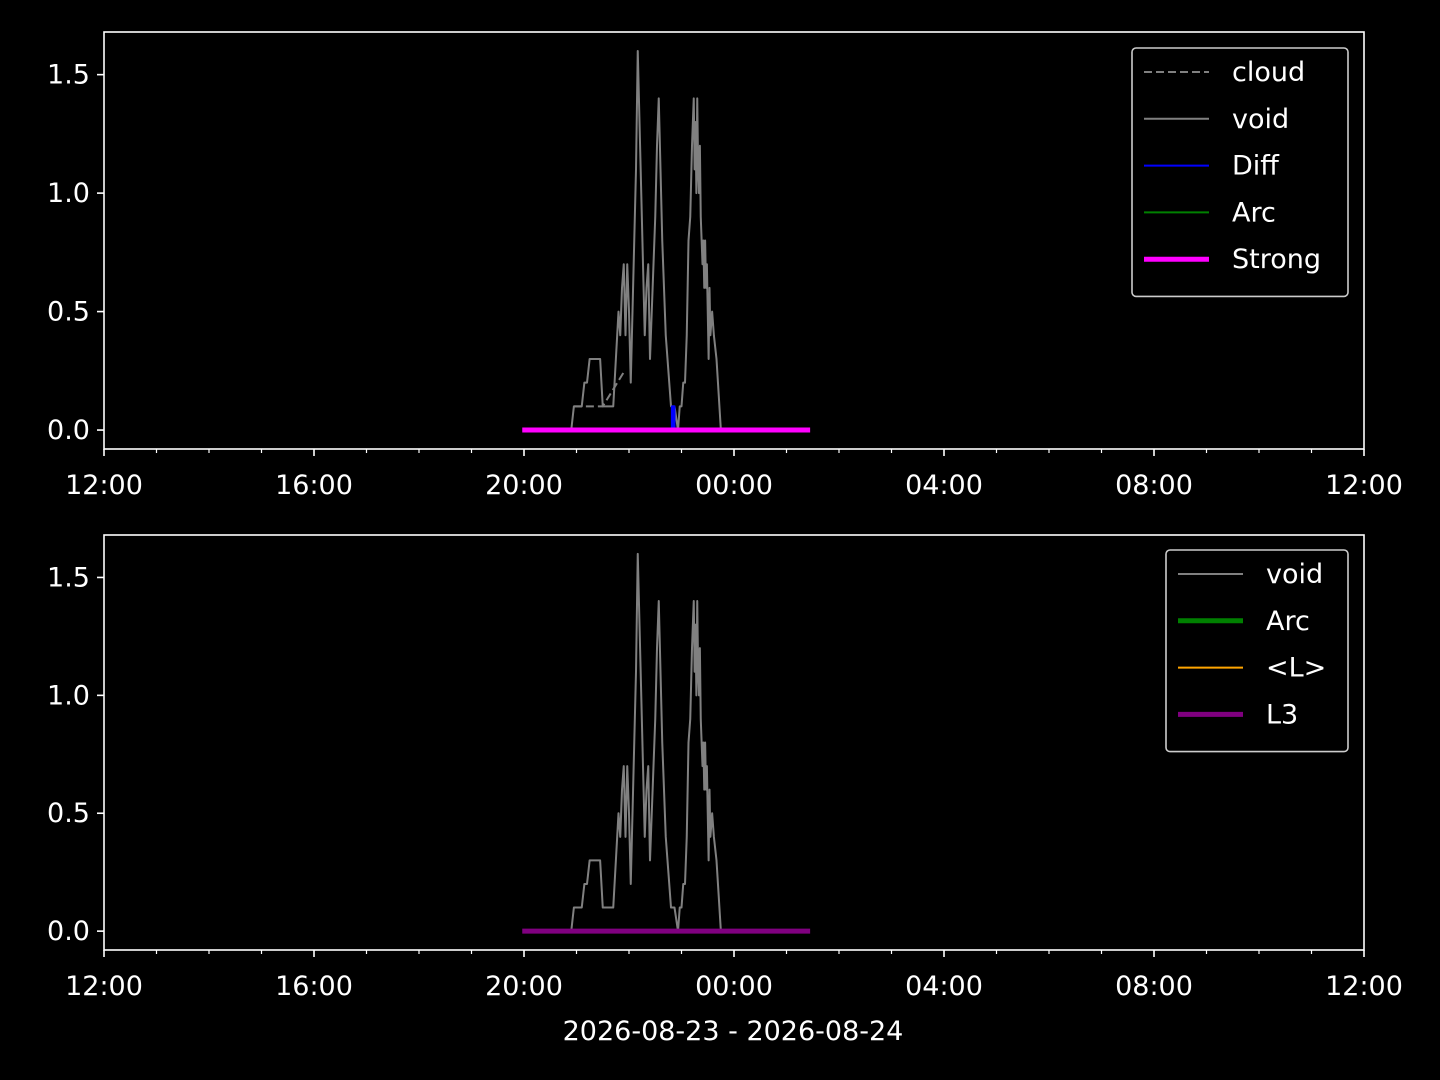 Image resolution: width=1440 pixels, height=1080 pixels. Describe the element at coordinates (1276, 259) in the screenshot. I see `legend-label: Strong` at that location.